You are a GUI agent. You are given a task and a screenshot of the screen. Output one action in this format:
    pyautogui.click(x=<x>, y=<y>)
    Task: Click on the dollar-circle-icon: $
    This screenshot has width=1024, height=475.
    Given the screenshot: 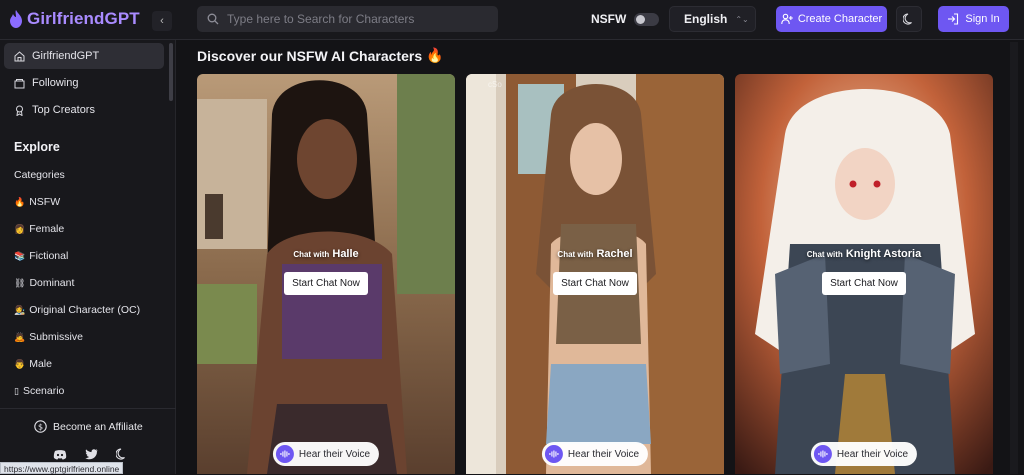 What is the action you would take?
    pyautogui.click(x=40, y=426)
    